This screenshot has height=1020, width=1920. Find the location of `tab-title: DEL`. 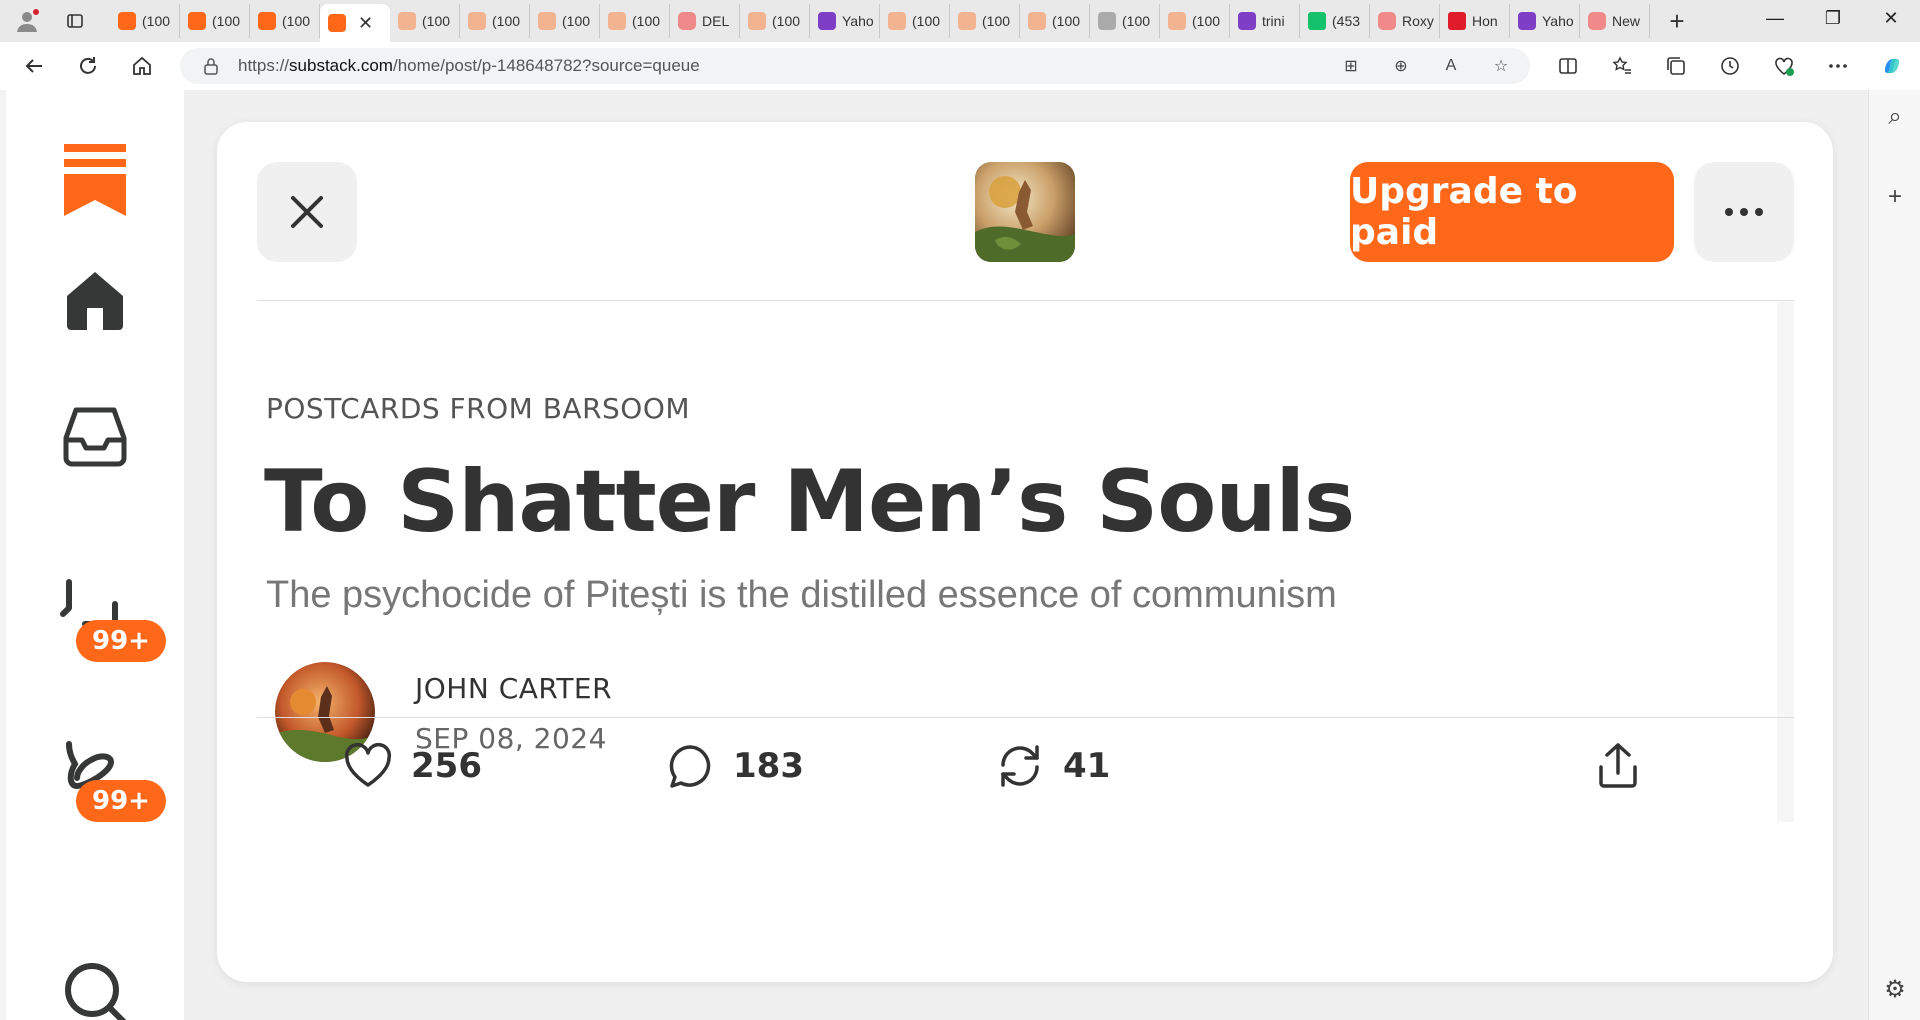

tab-title: DEL is located at coordinates (716, 21).